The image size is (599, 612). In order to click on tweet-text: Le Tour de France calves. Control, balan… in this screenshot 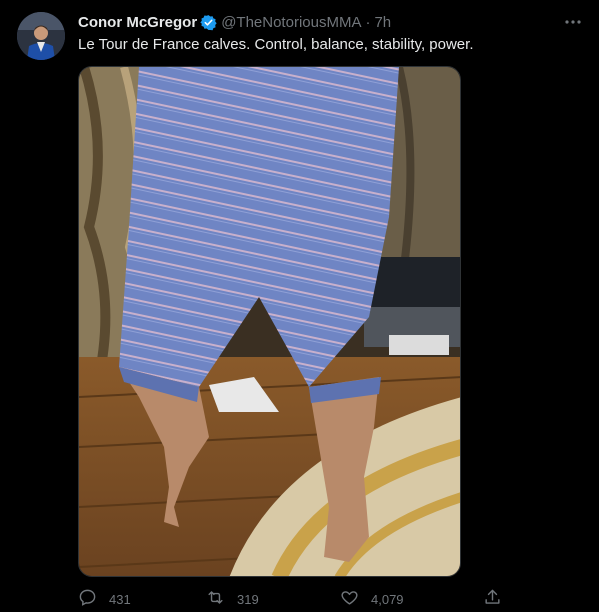, I will do `click(276, 44)`.